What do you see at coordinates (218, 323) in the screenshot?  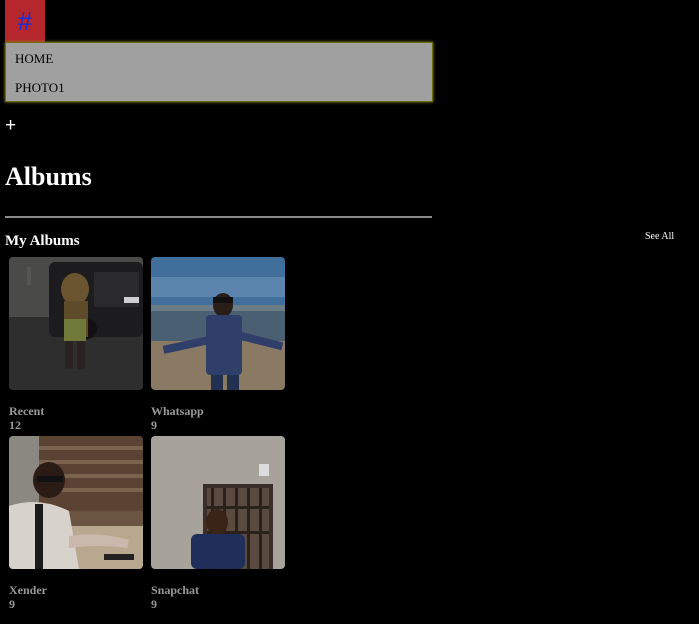 I see `album-thumbnail-whatsapp` at bounding box center [218, 323].